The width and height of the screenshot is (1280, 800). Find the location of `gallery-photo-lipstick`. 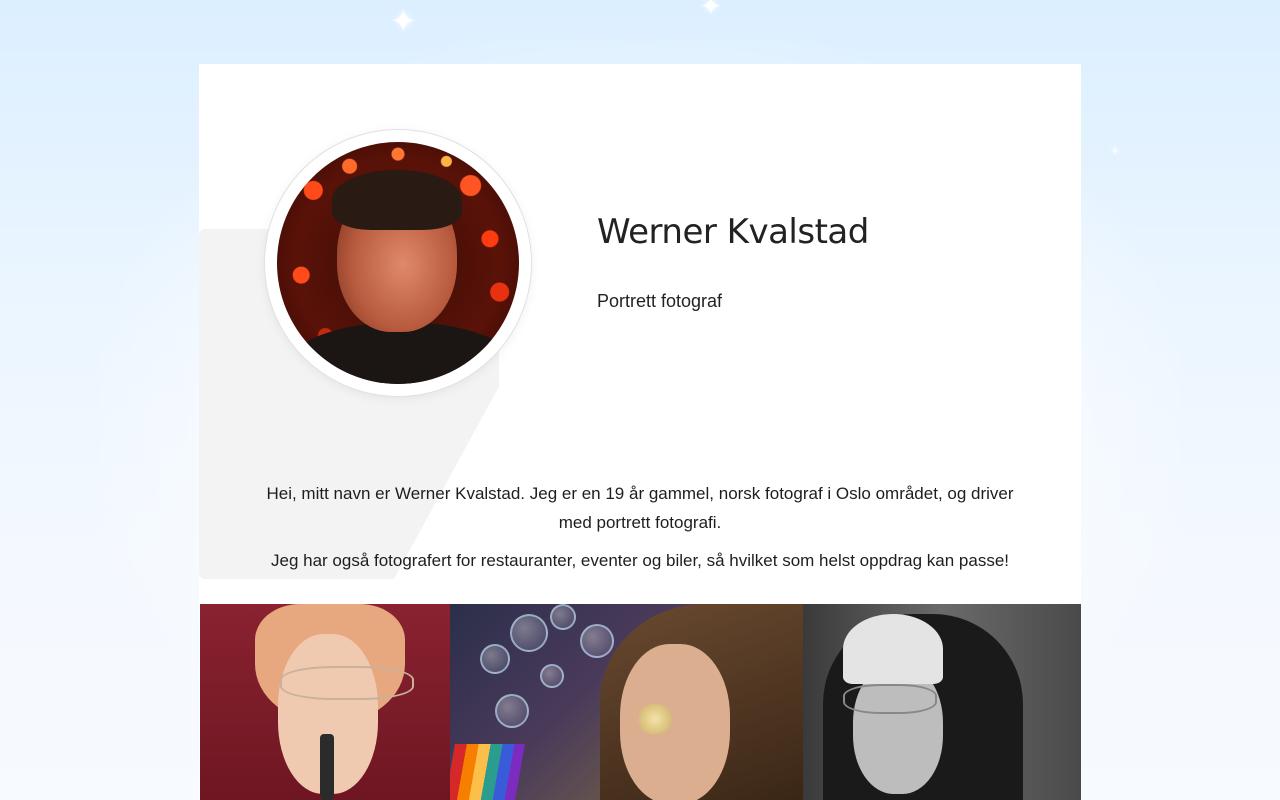

gallery-photo-lipstick is located at coordinates (325, 702).